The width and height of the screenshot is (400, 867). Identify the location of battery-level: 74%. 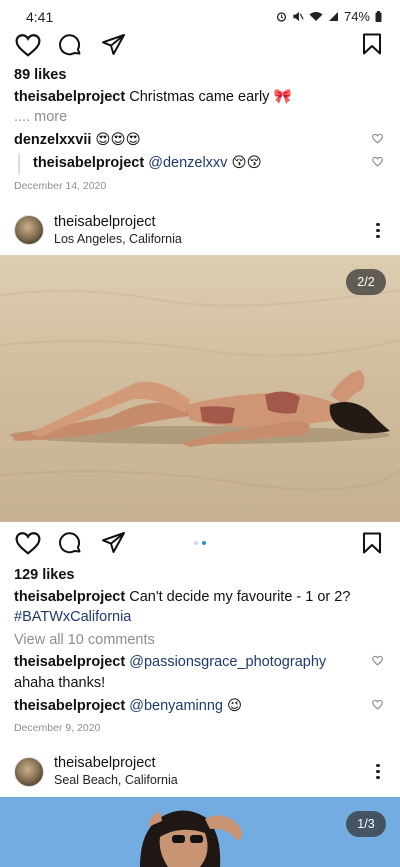
(356, 16).